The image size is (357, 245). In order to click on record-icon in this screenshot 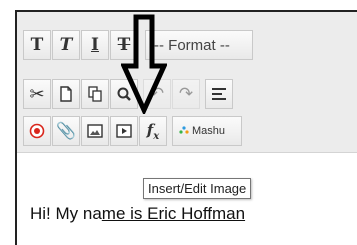, I will do `click(37, 131)`.